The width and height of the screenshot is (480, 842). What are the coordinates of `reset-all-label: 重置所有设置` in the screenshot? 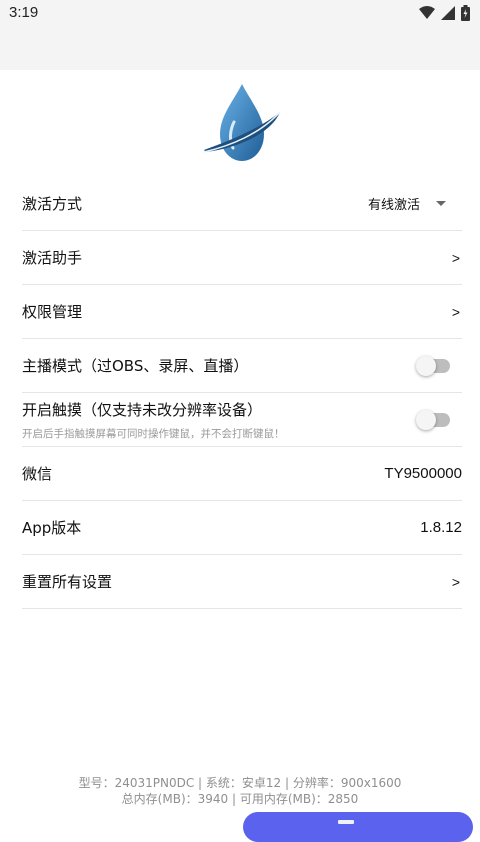 It's located at (67, 582).